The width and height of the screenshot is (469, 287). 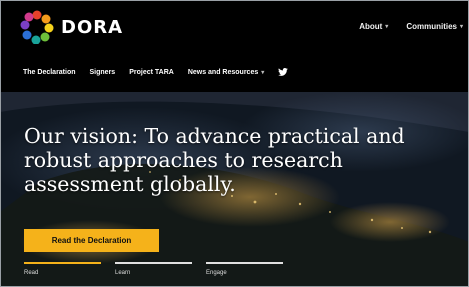 What do you see at coordinates (37, 27) in the screenshot?
I see `dora-logo-icon` at bounding box center [37, 27].